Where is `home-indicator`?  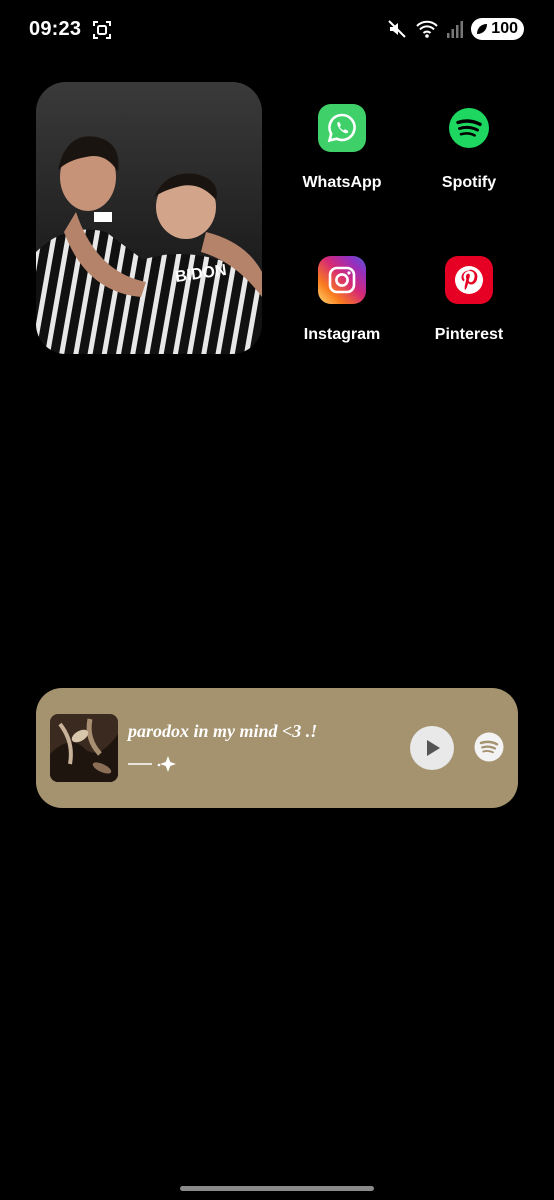
home-indicator is located at coordinates (277, 1188).